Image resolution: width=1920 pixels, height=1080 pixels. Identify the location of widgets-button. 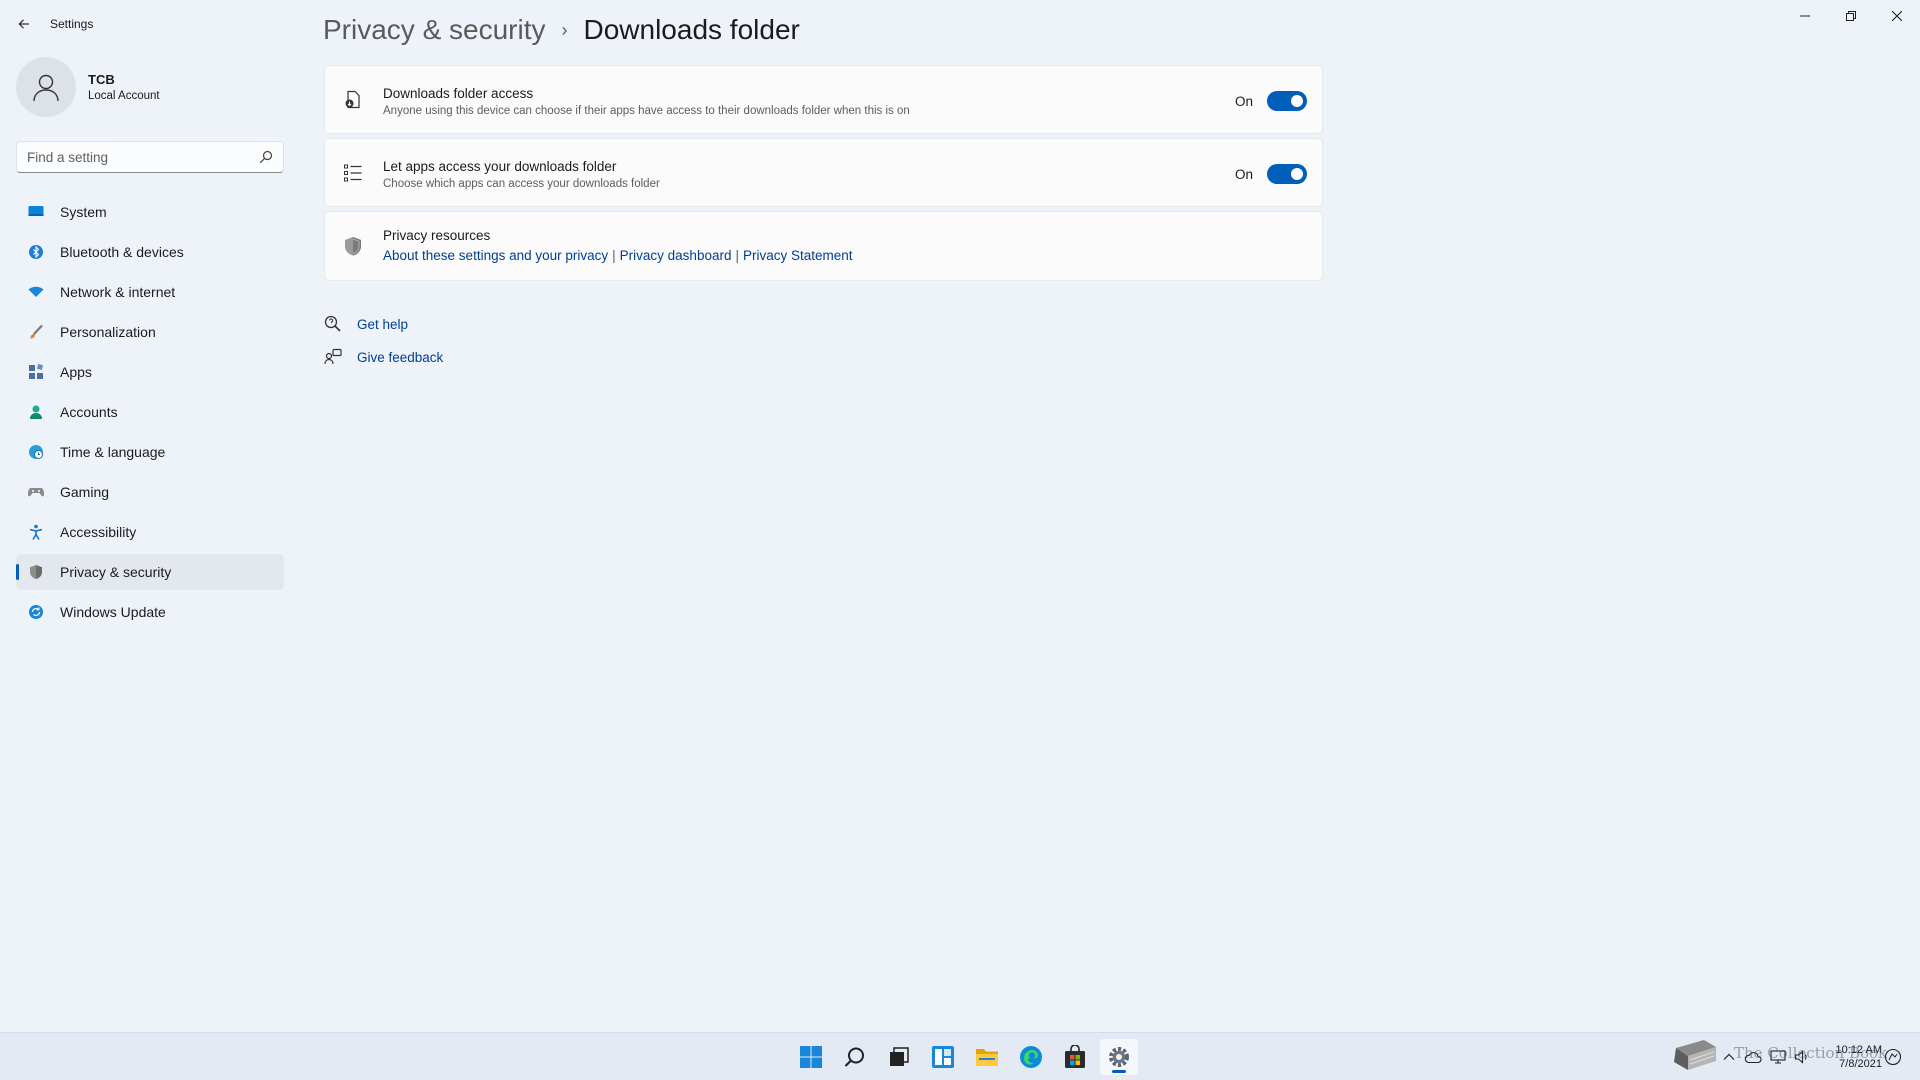
(943, 1057).